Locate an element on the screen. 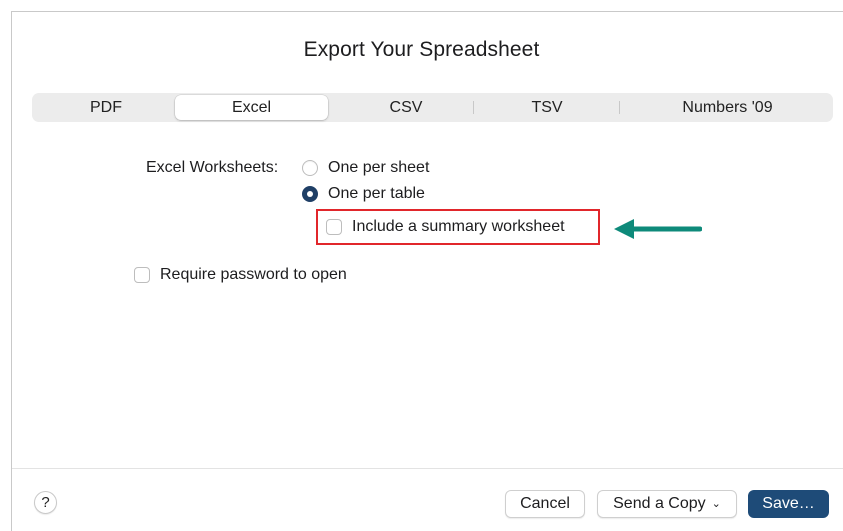 The image size is (843, 531). dialog-title: Export Your Spreadsheet is located at coordinates (421, 49).